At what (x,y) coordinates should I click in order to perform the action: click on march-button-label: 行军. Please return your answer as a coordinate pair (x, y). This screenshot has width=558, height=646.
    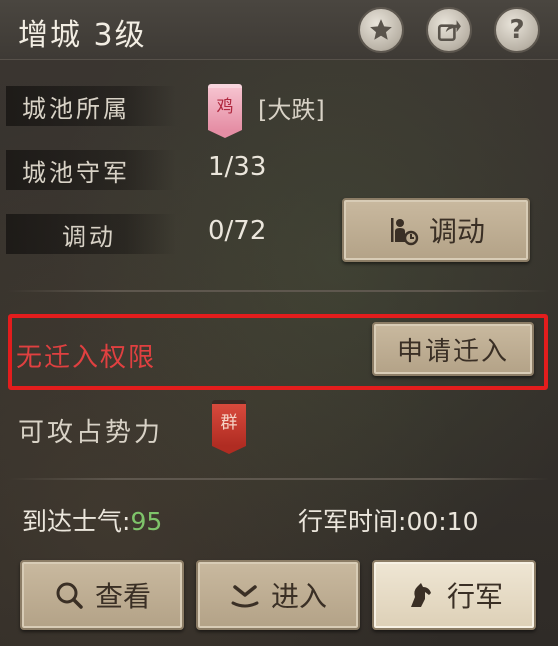
    Looking at the image, I should click on (474, 596).